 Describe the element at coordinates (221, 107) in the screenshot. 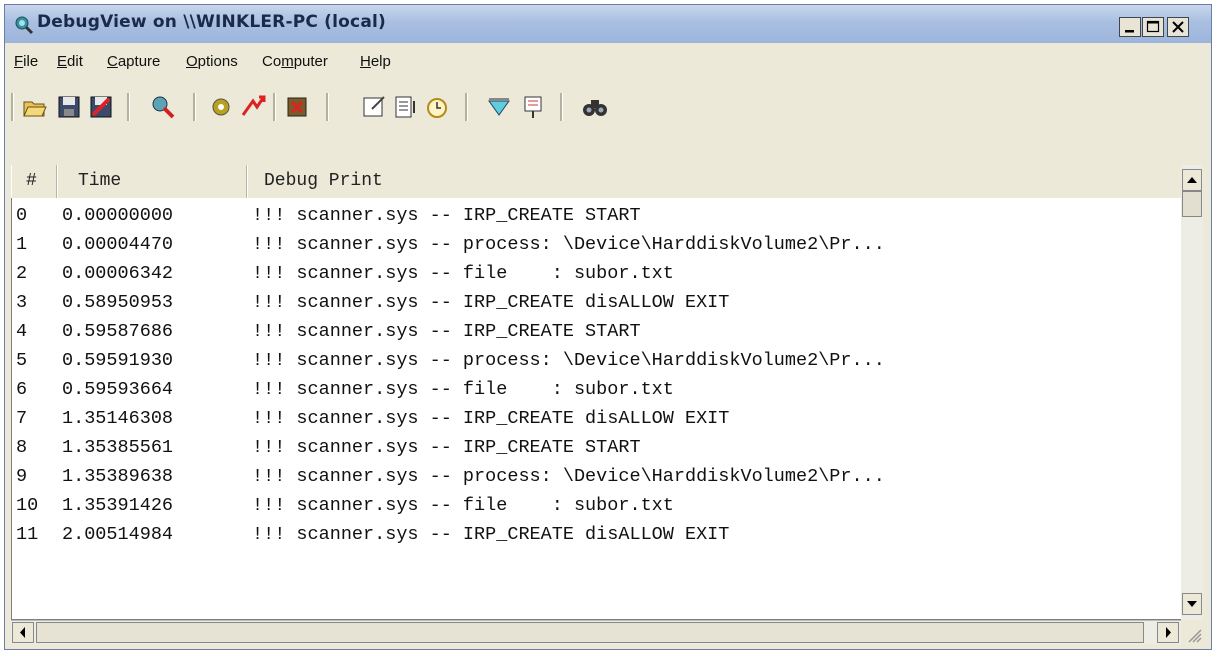

I see `capture-win32-icon` at that location.